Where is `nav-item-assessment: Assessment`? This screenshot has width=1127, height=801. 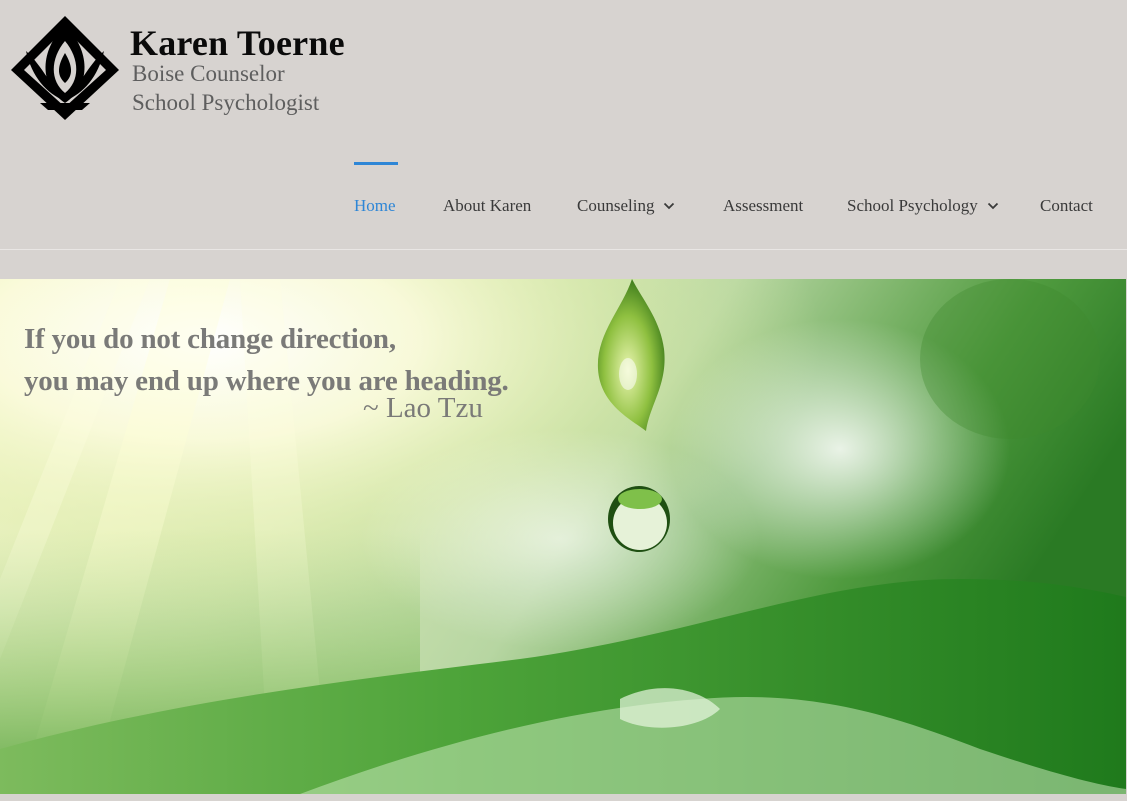 nav-item-assessment: Assessment is located at coordinates (763, 206).